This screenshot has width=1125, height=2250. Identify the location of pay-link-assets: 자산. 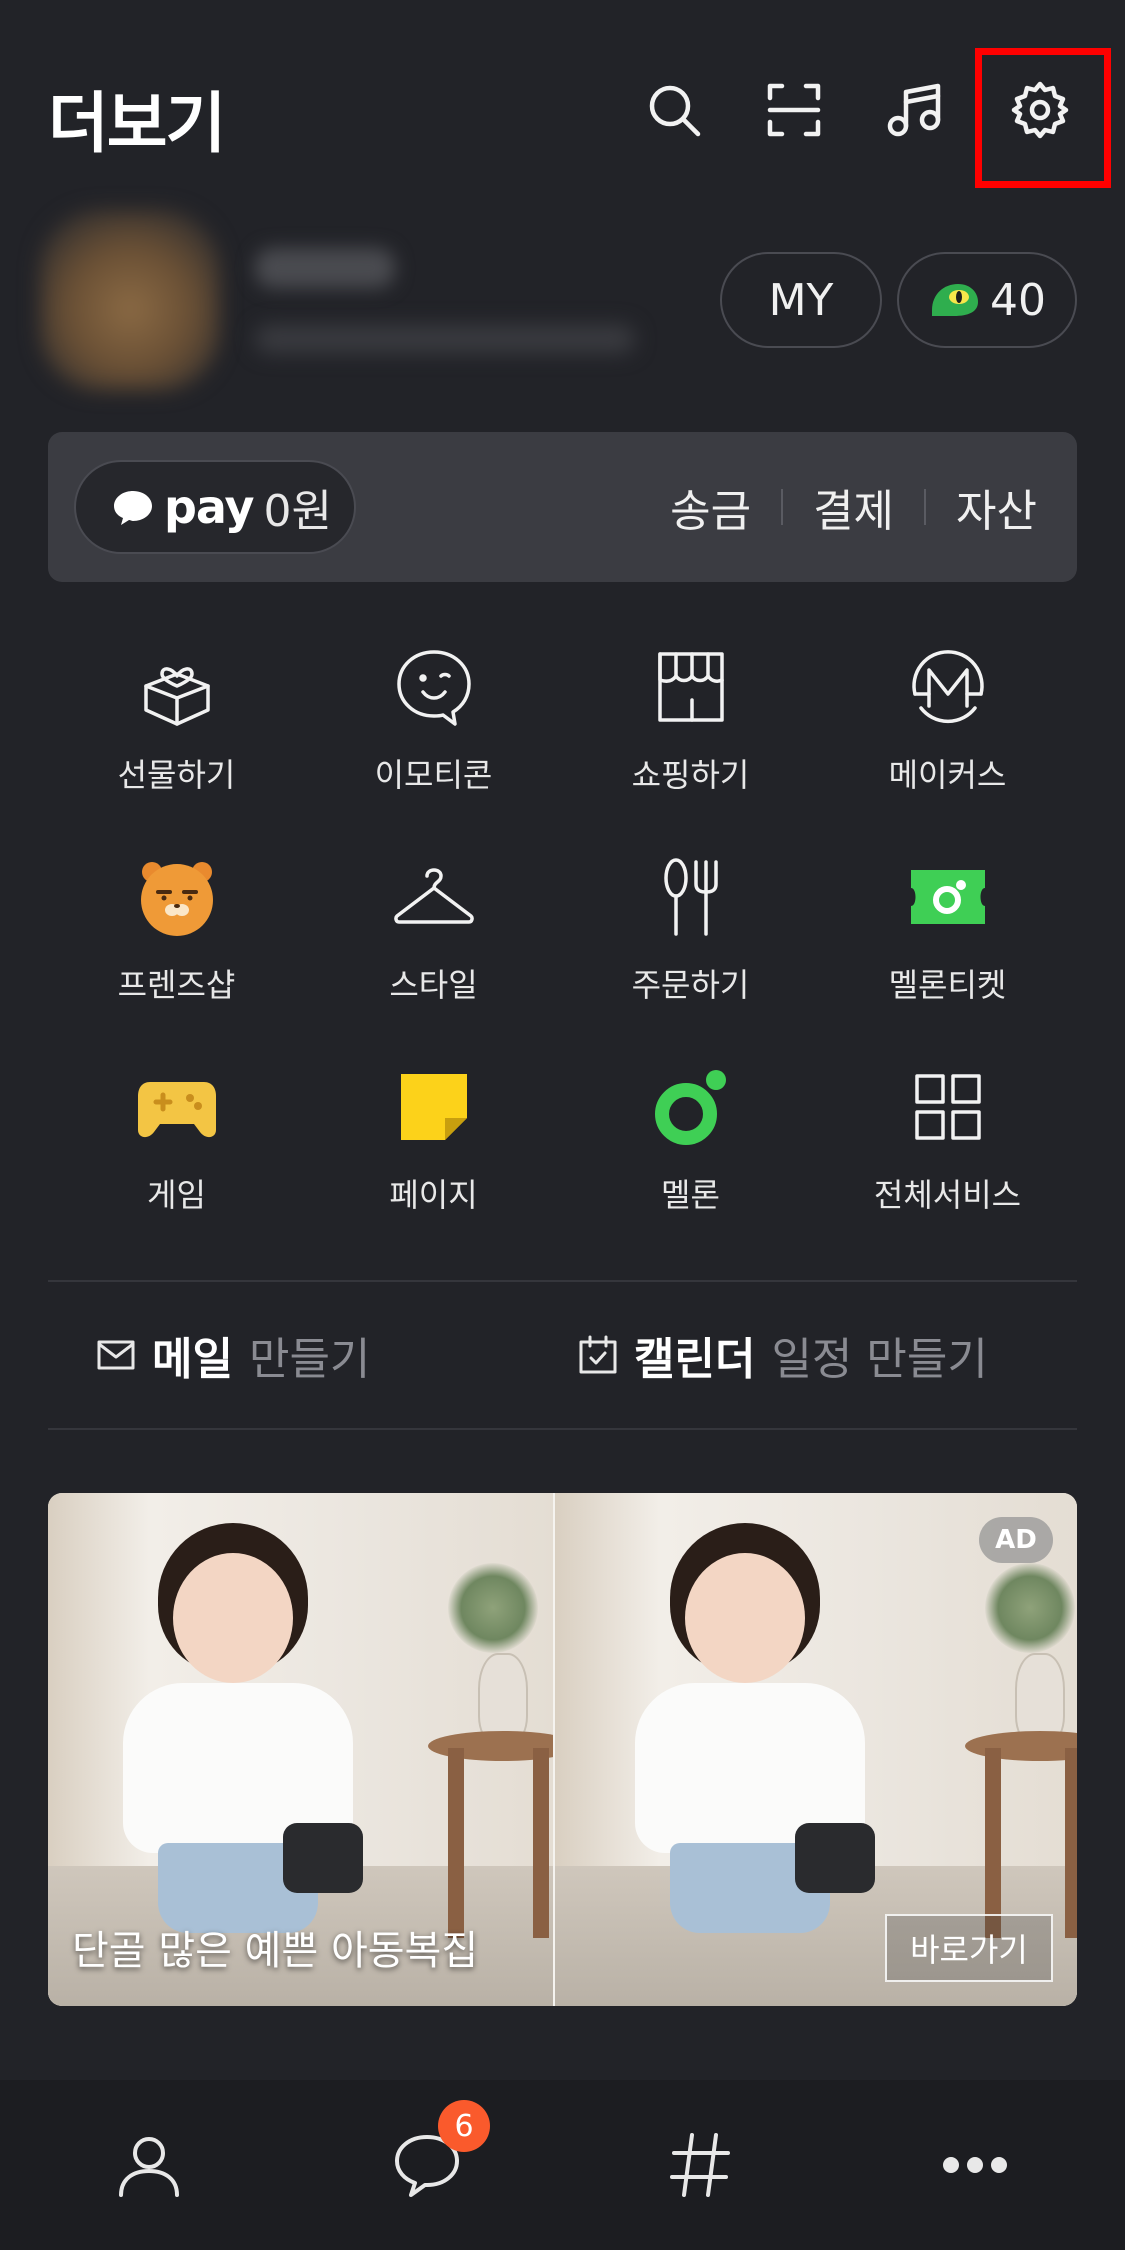
(996, 507).